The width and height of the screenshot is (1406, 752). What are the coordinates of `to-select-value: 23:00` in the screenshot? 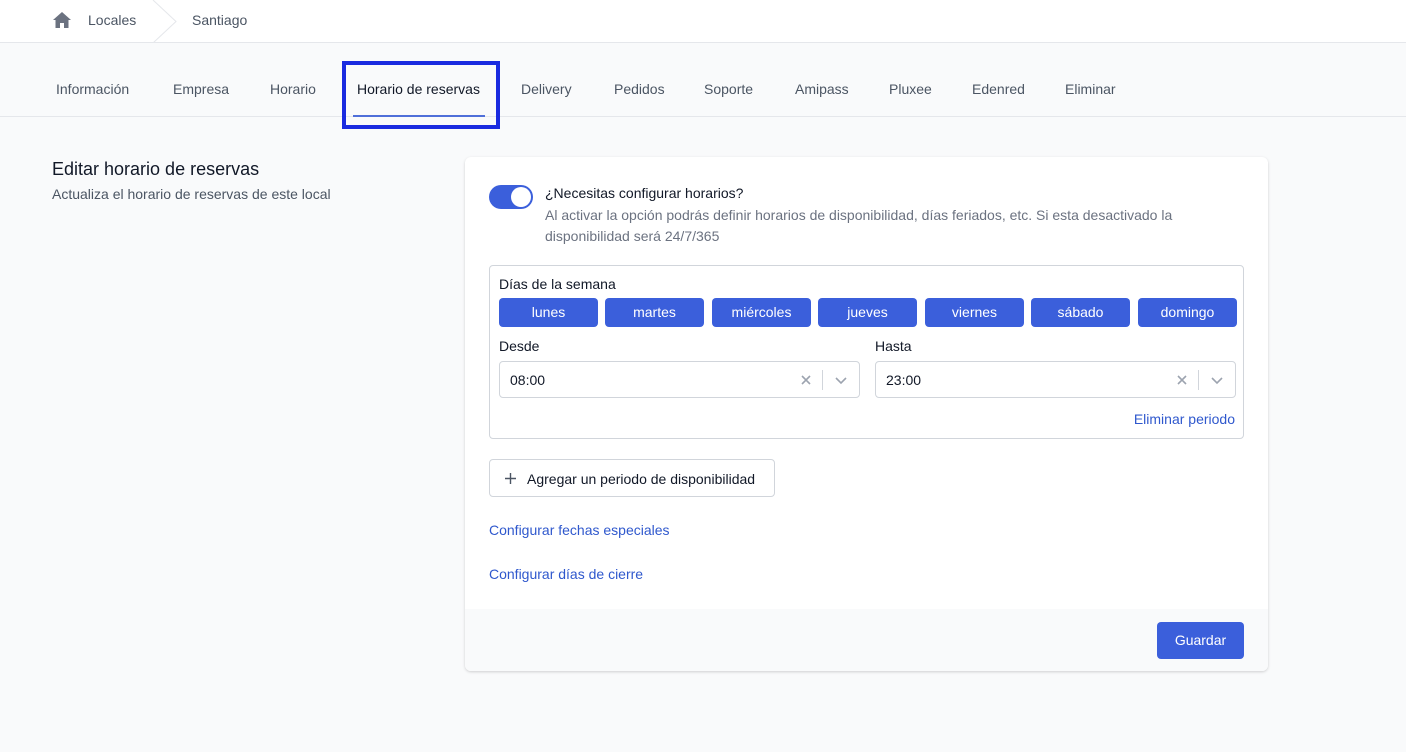 It's located at (904, 380).